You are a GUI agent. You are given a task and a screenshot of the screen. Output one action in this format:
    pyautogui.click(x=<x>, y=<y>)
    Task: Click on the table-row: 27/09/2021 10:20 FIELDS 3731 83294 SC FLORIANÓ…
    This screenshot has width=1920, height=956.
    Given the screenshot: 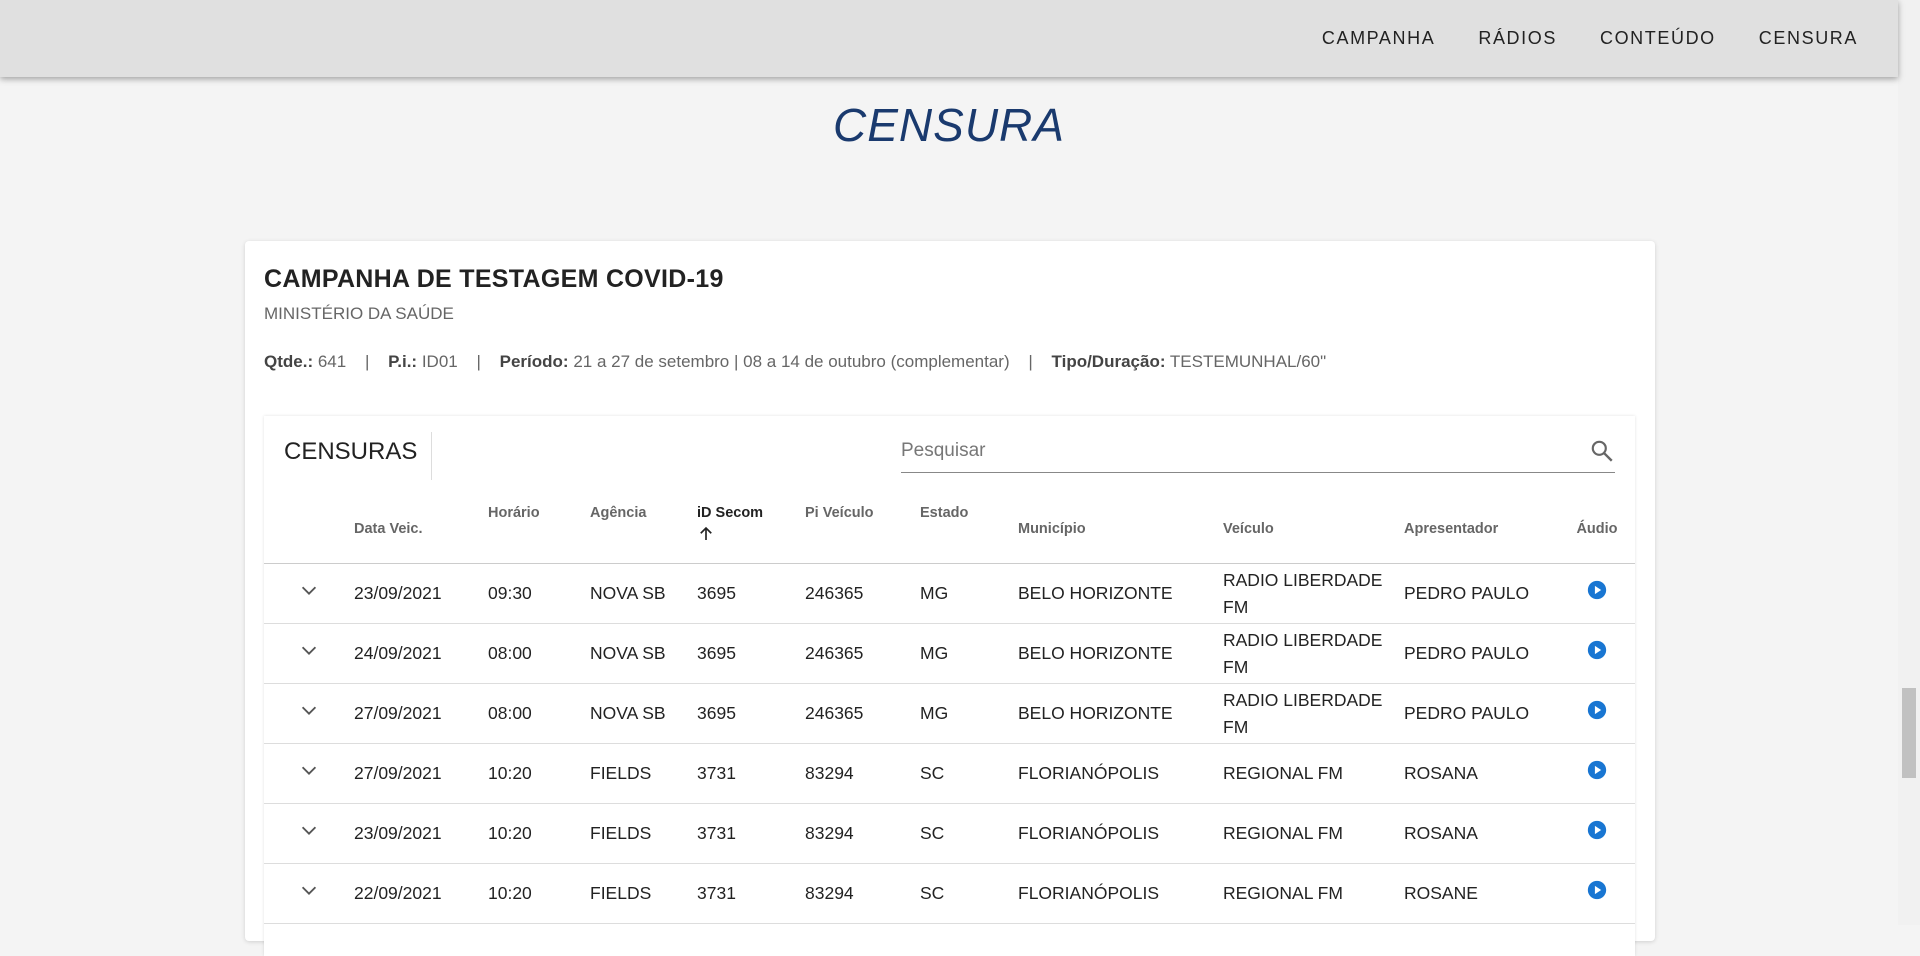 What is the action you would take?
    pyautogui.click(x=949, y=773)
    